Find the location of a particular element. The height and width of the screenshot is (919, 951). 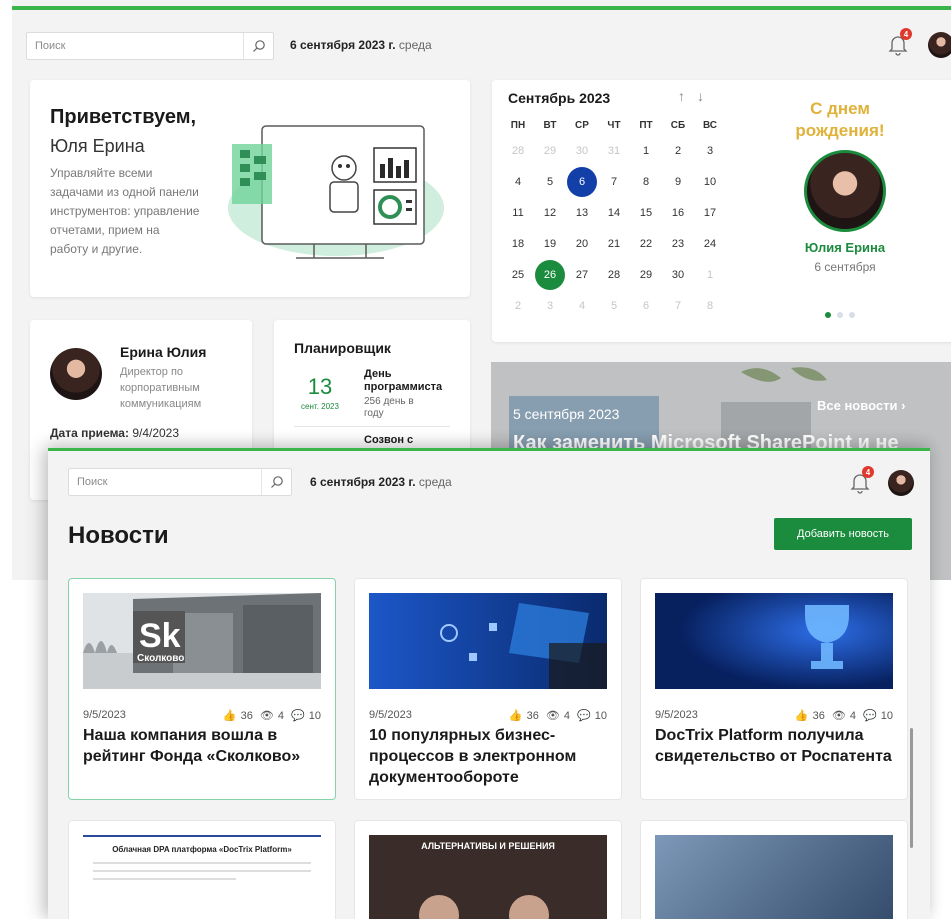

calendar-day-label: 23 is located at coordinates (678, 244).